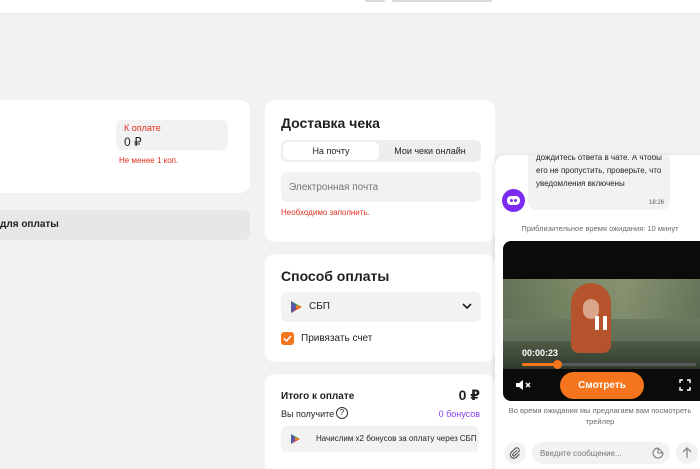  Describe the element at coordinates (469, 395) in the screenshot. I see `total-value: 0 ₽` at that location.